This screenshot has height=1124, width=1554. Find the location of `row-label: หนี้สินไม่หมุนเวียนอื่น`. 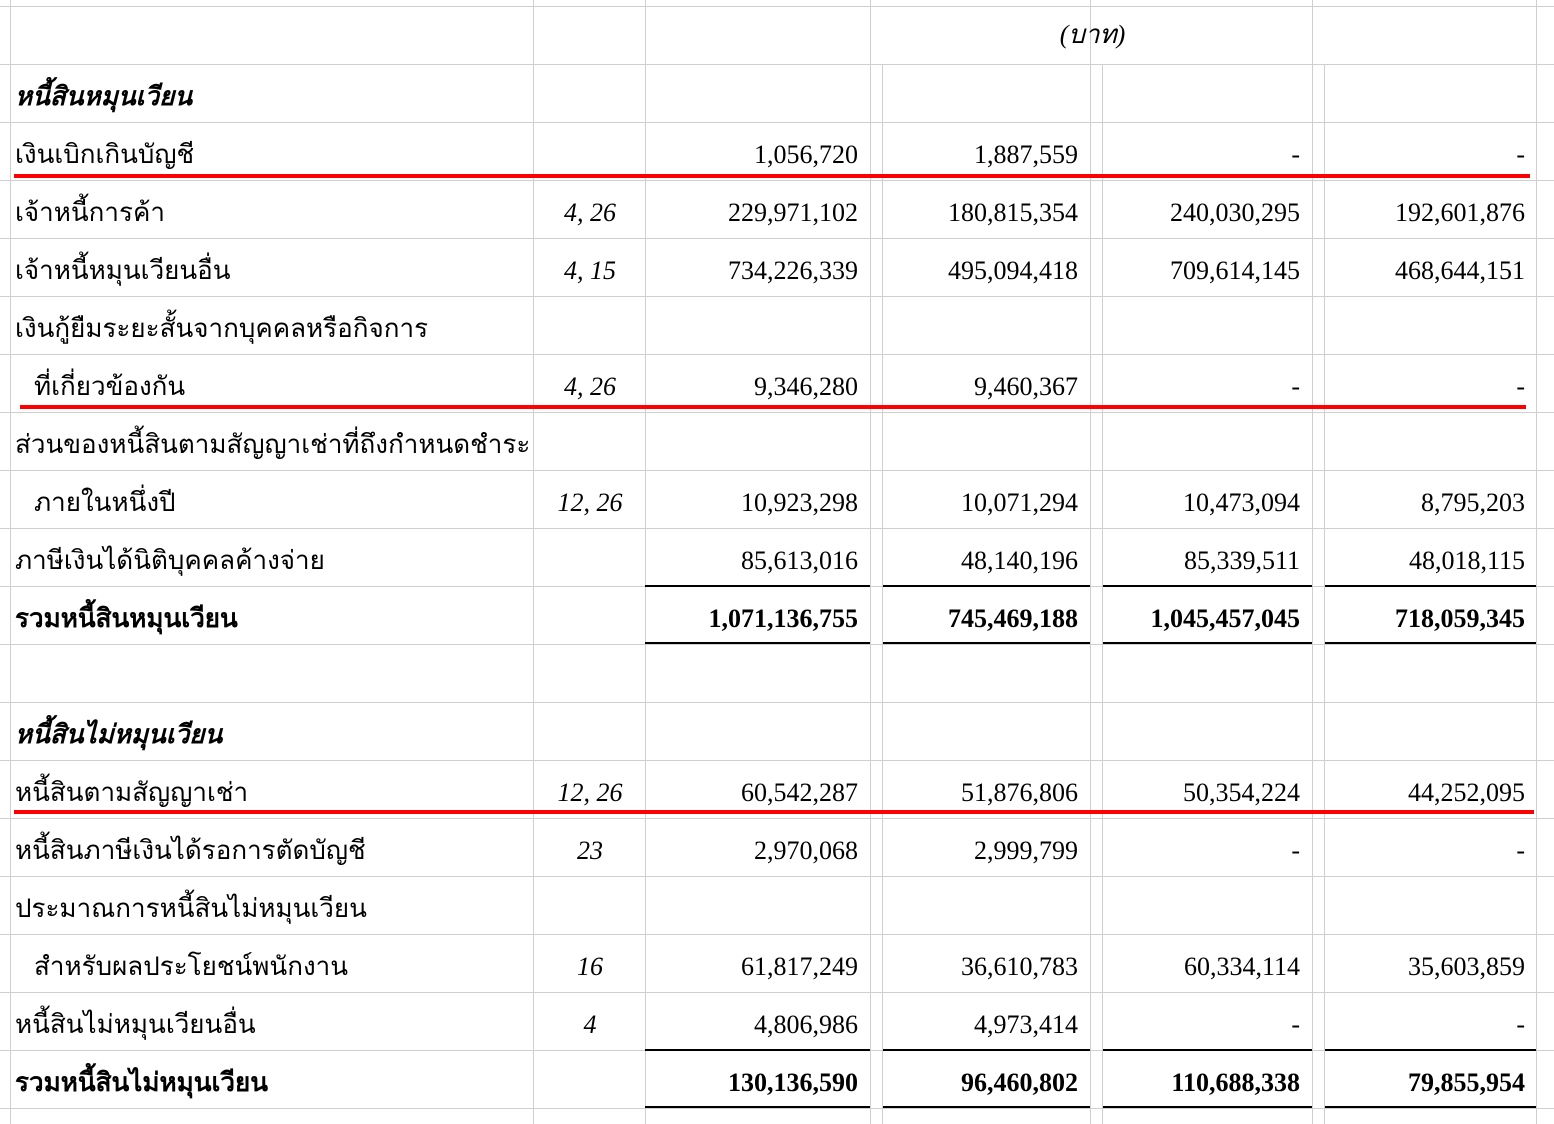

row-label: หนี้สินไม่หมุนเวียนอื่น is located at coordinates (275, 1021).